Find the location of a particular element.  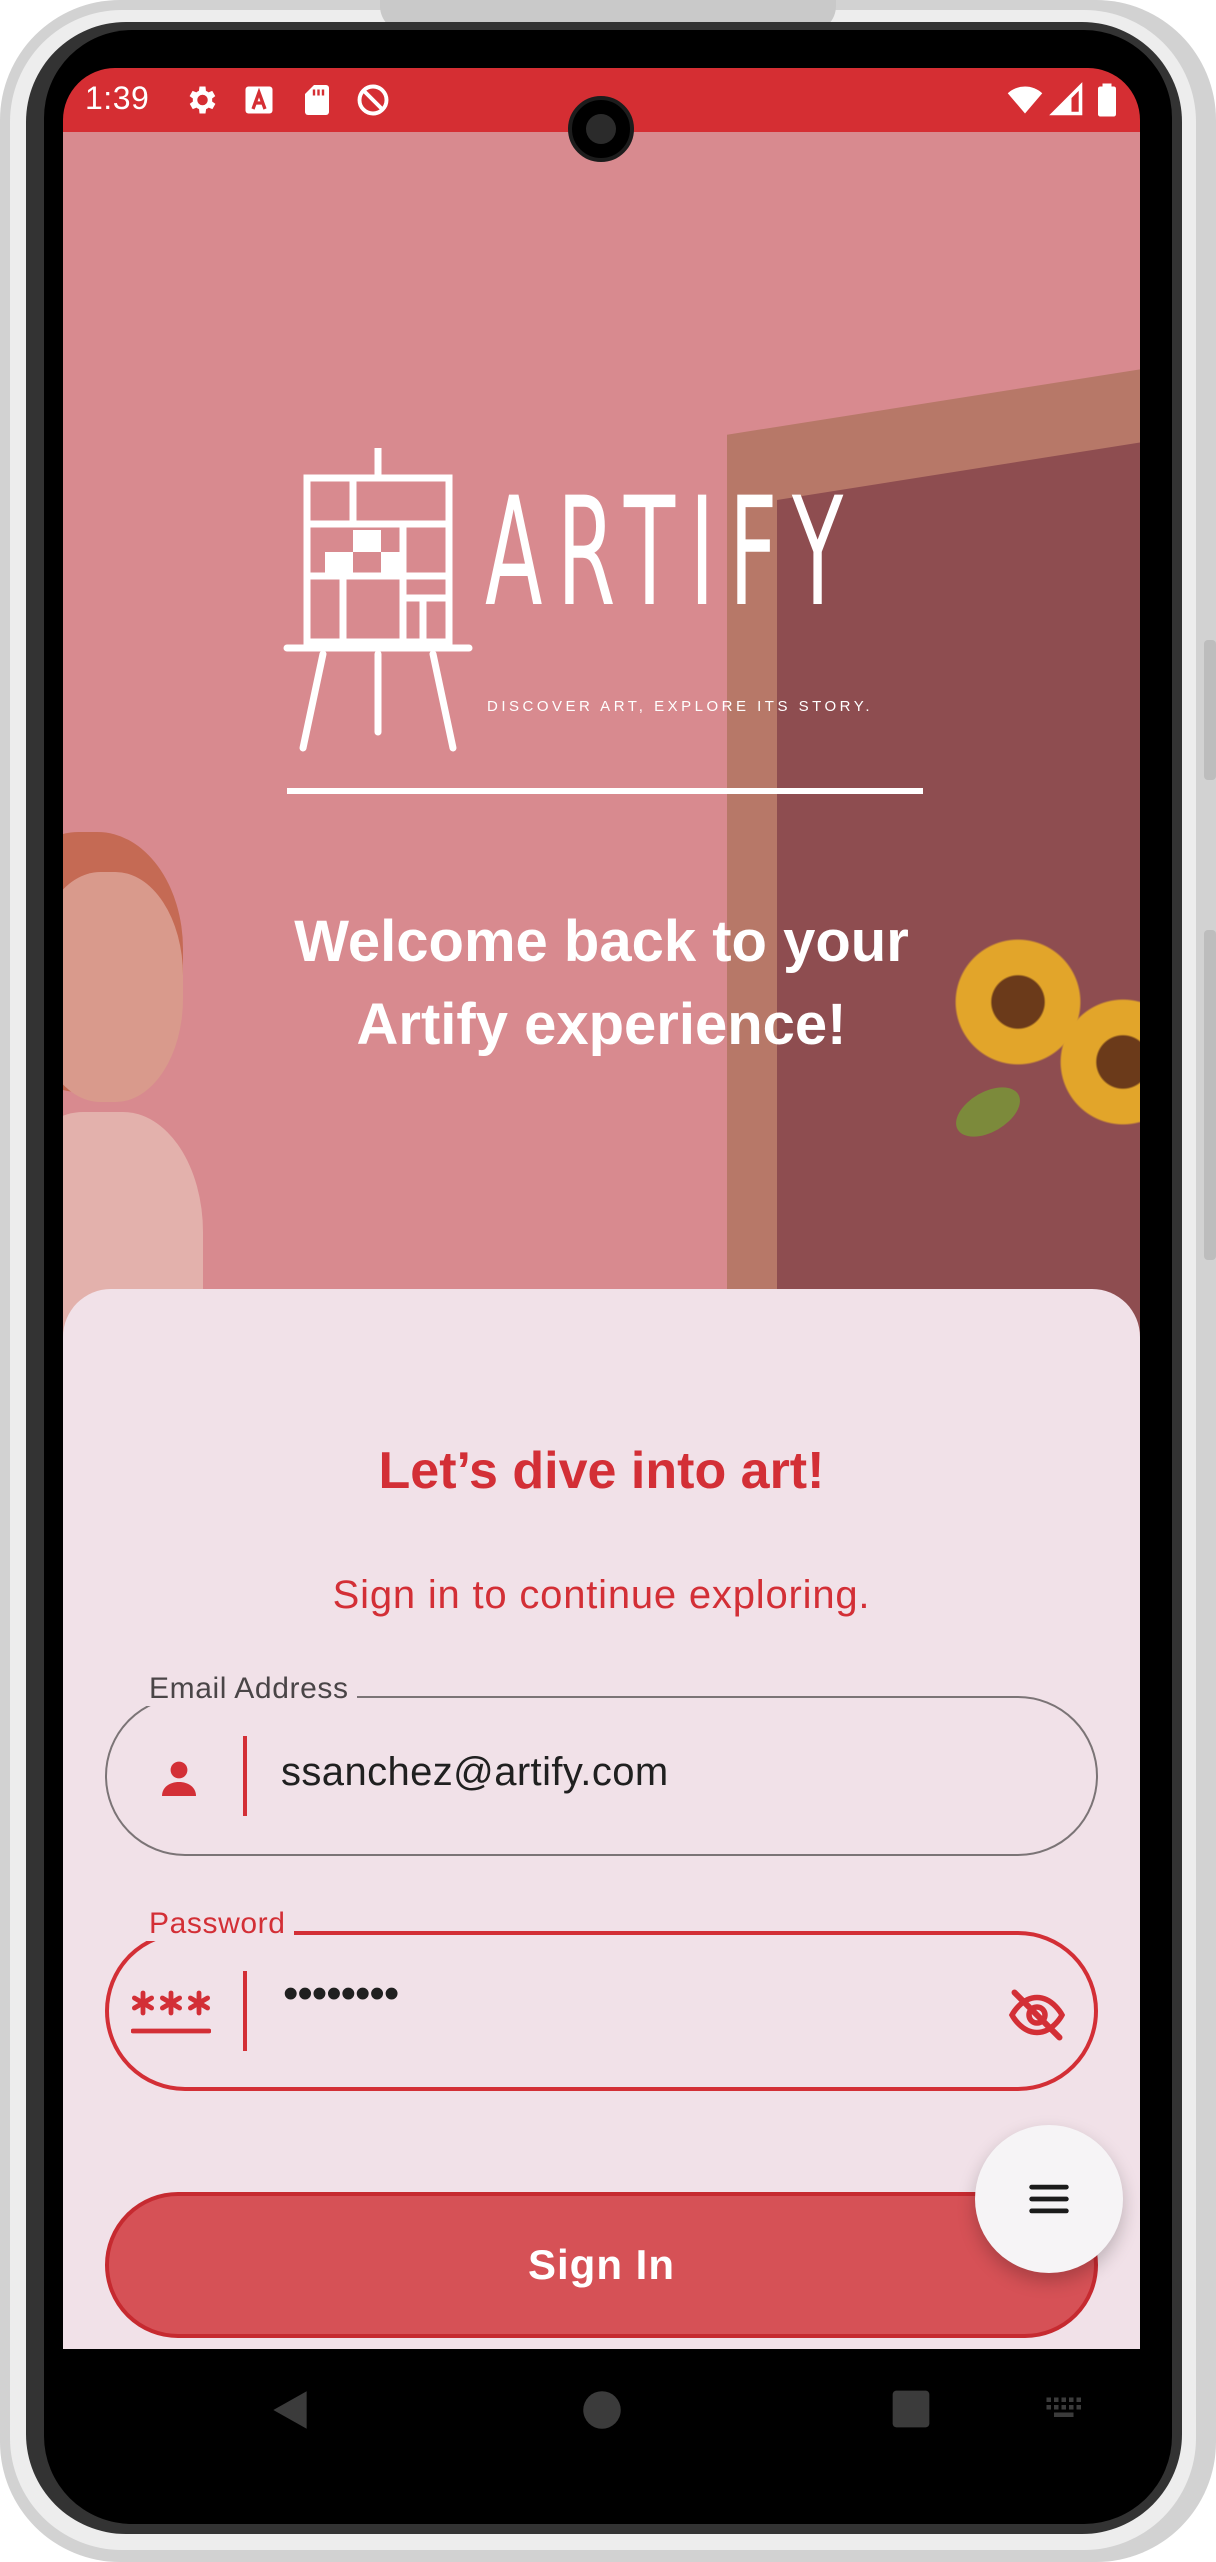

back-icon is located at coordinates (290, 2410).